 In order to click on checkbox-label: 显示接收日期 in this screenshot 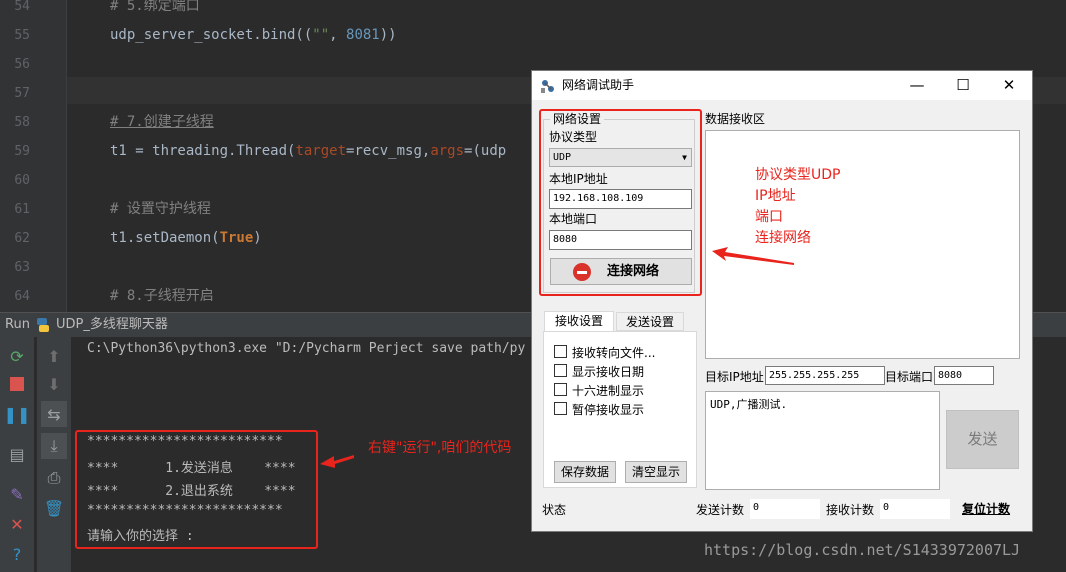, I will do `click(608, 372)`.